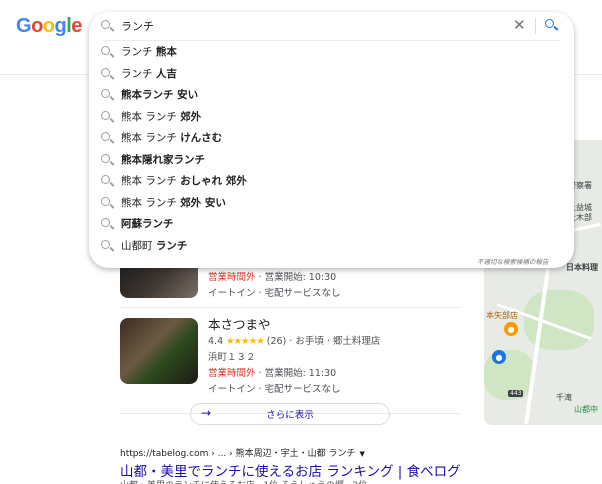  What do you see at coordinates (535, 26) in the screenshot?
I see `divider` at bounding box center [535, 26].